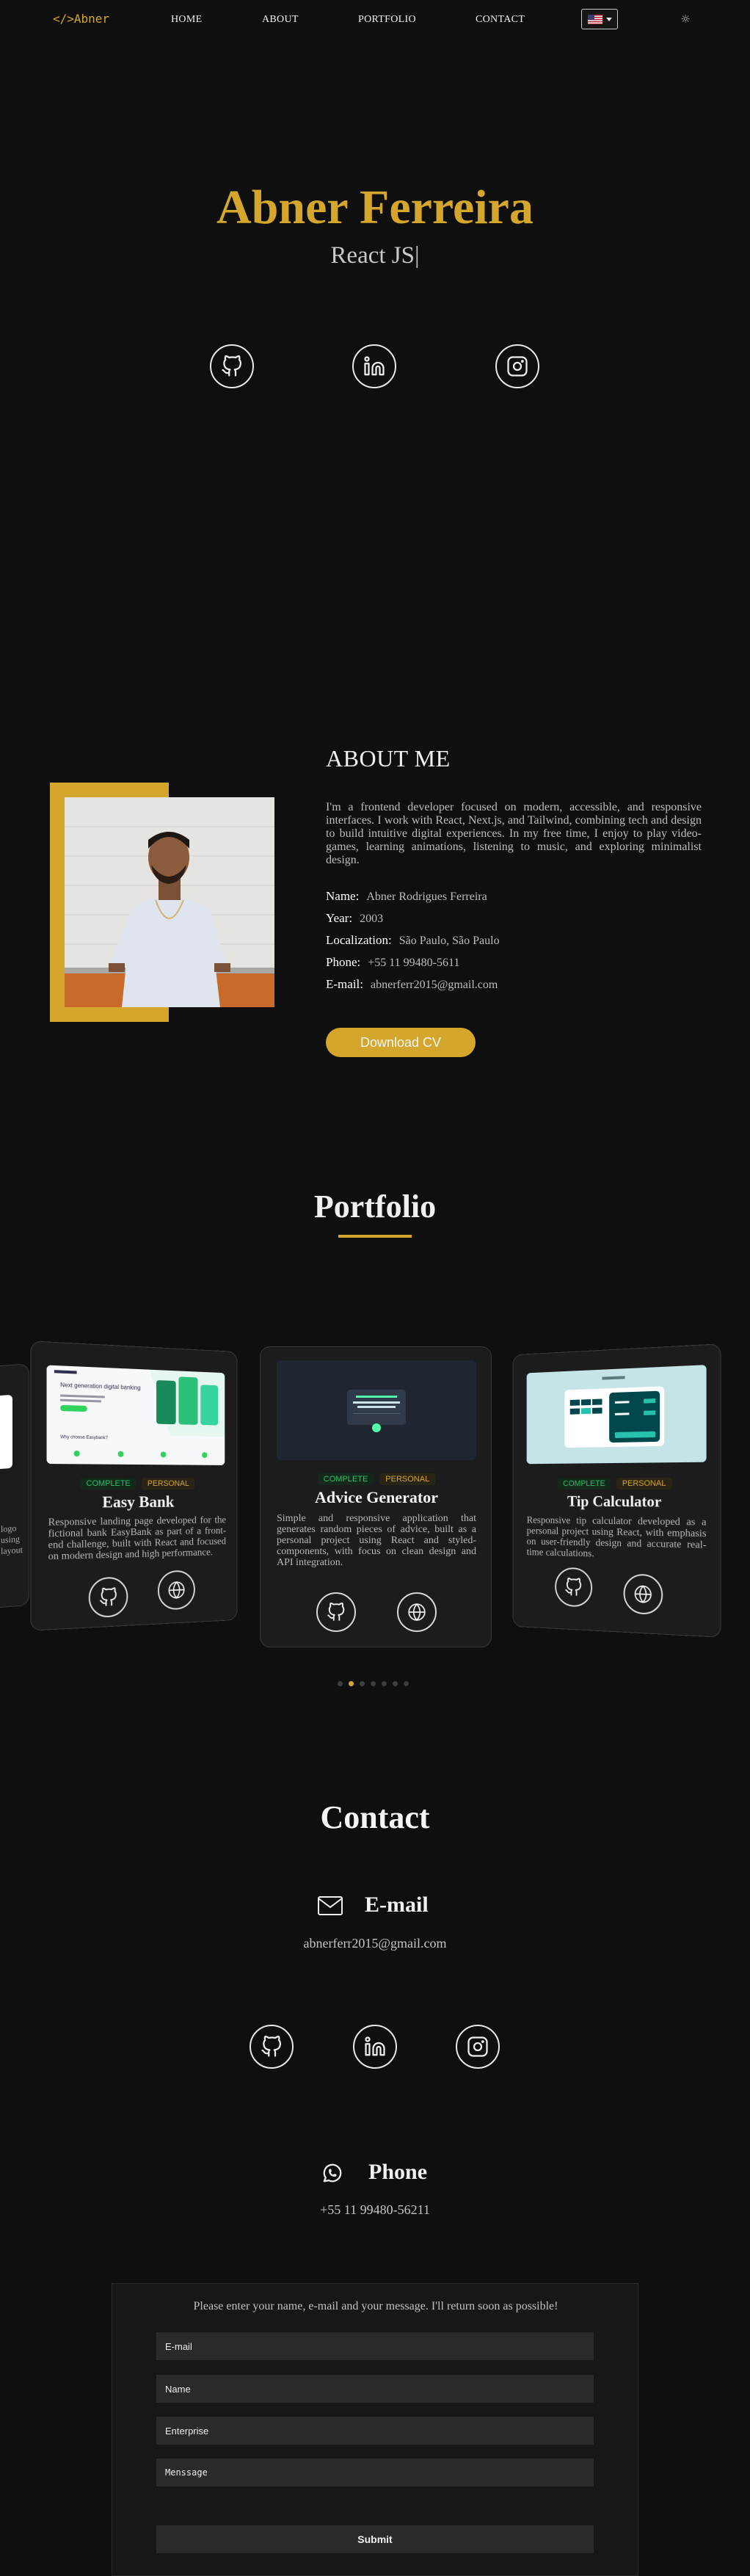 The width and height of the screenshot is (750, 2576). What do you see at coordinates (375, 1207) in the screenshot?
I see `portfolio-heading: Portfolio` at bounding box center [375, 1207].